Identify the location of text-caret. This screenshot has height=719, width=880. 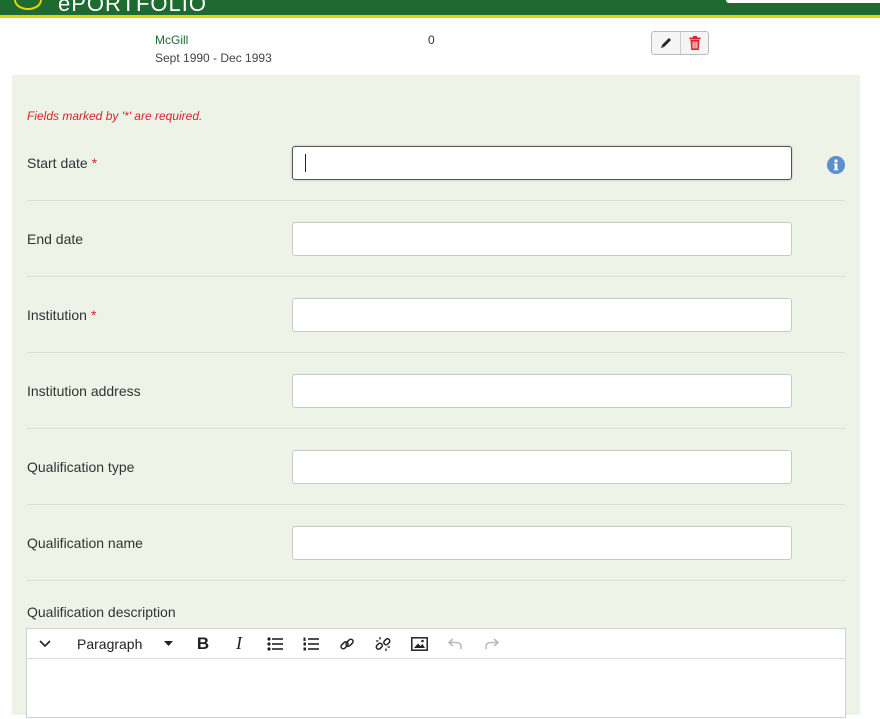
(305, 163).